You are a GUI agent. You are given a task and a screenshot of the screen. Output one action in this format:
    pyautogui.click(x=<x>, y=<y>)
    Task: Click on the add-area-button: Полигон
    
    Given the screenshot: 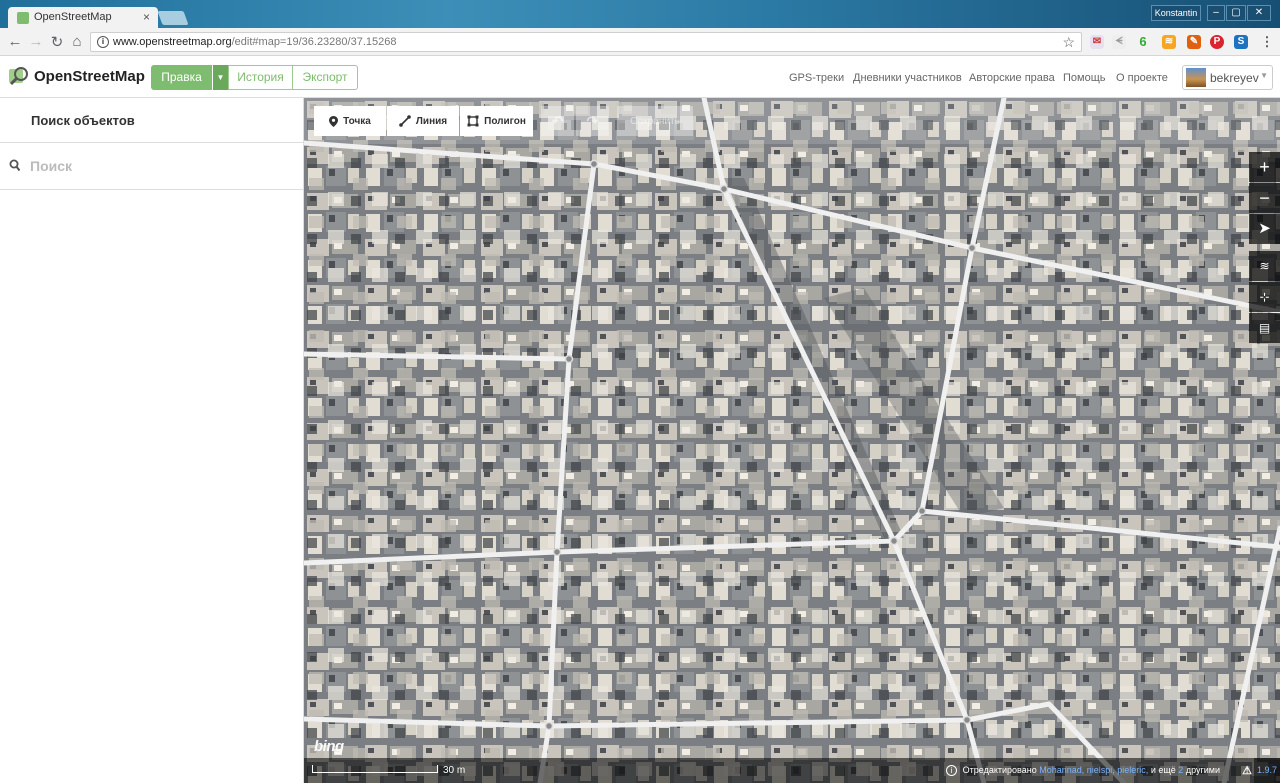 What is the action you would take?
    pyautogui.click(x=496, y=121)
    